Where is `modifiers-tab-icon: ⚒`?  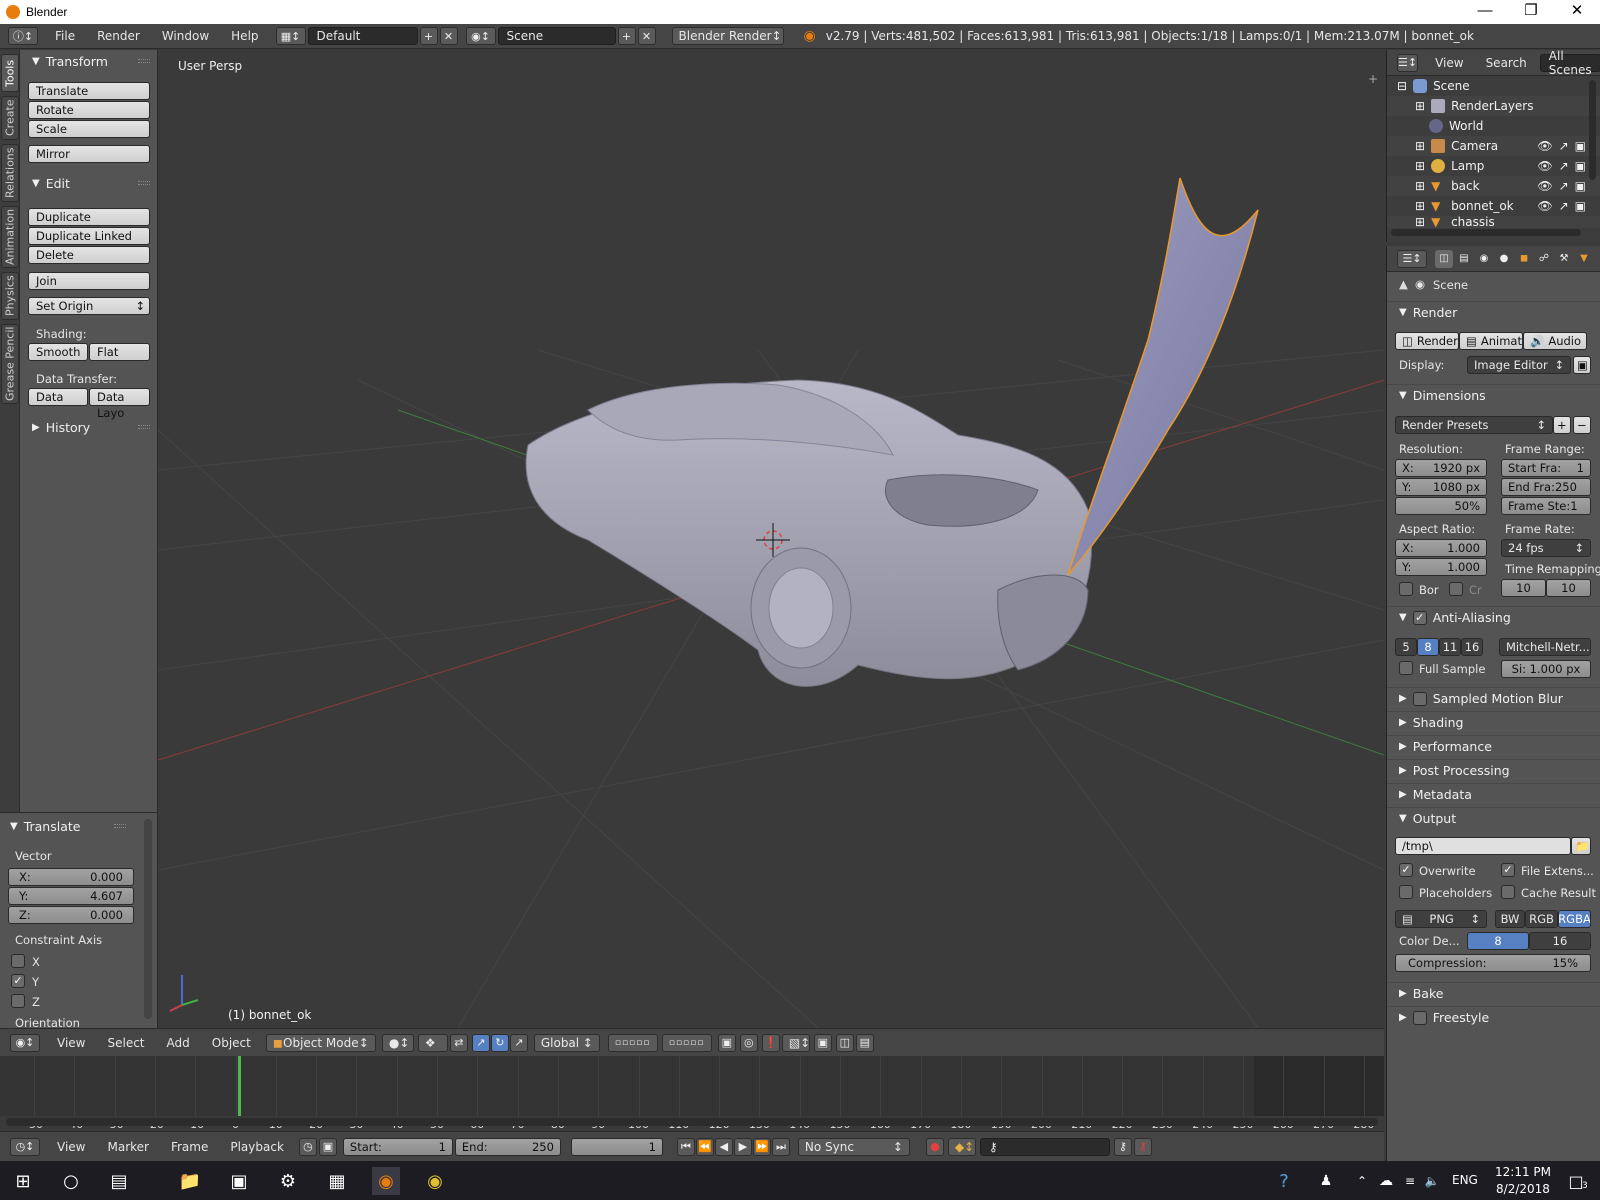 modifiers-tab-icon: ⚒ is located at coordinates (1564, 259).